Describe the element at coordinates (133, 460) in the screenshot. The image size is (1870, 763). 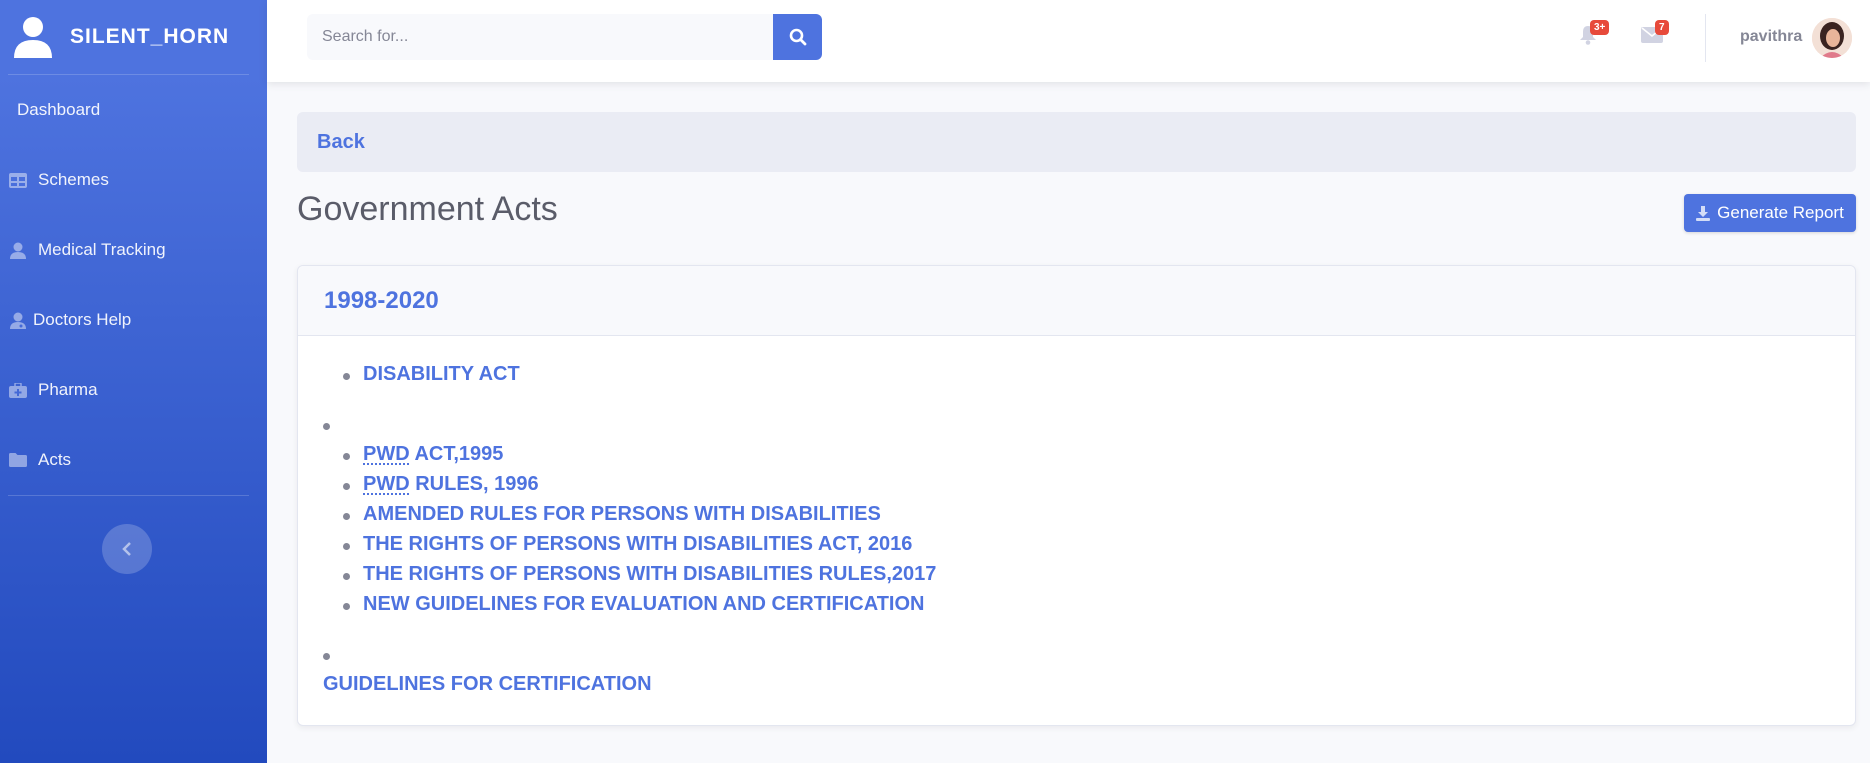
I see `sidebar-item-acts: Acts` at that location.